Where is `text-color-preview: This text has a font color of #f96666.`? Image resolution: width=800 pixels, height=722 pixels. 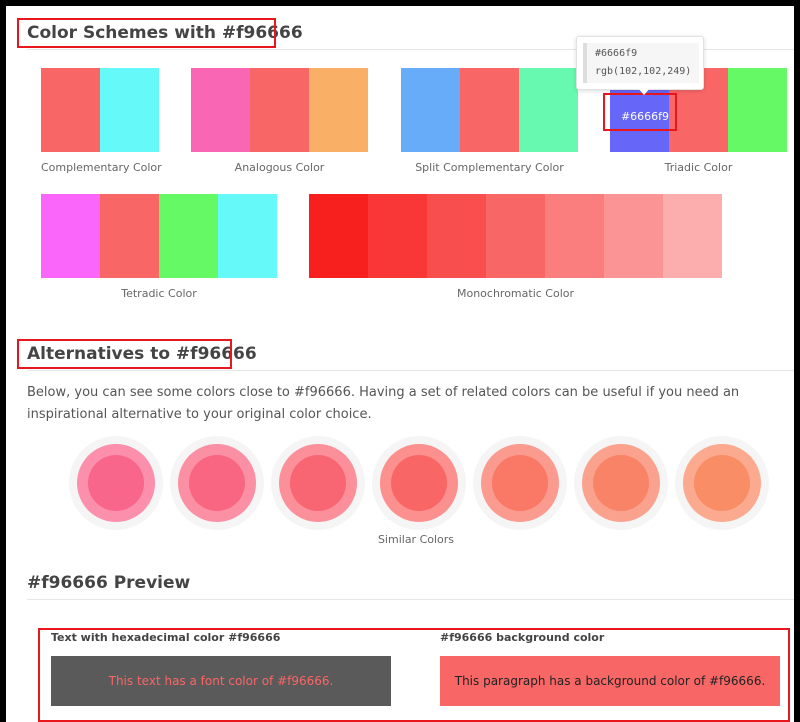
text-color-preview: This text has a font color of #f96666. is located at coordinates (221, 681).